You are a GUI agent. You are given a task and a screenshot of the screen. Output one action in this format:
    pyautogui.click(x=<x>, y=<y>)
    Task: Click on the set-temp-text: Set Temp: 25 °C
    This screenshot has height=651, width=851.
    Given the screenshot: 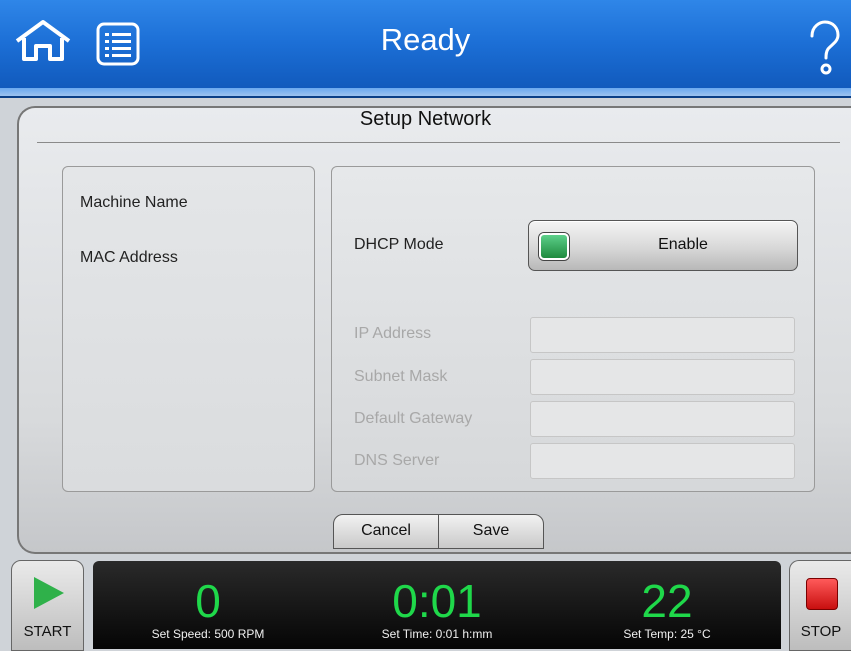 What is the action you would take?
    pyautogui.click(x=667, y=634)
    